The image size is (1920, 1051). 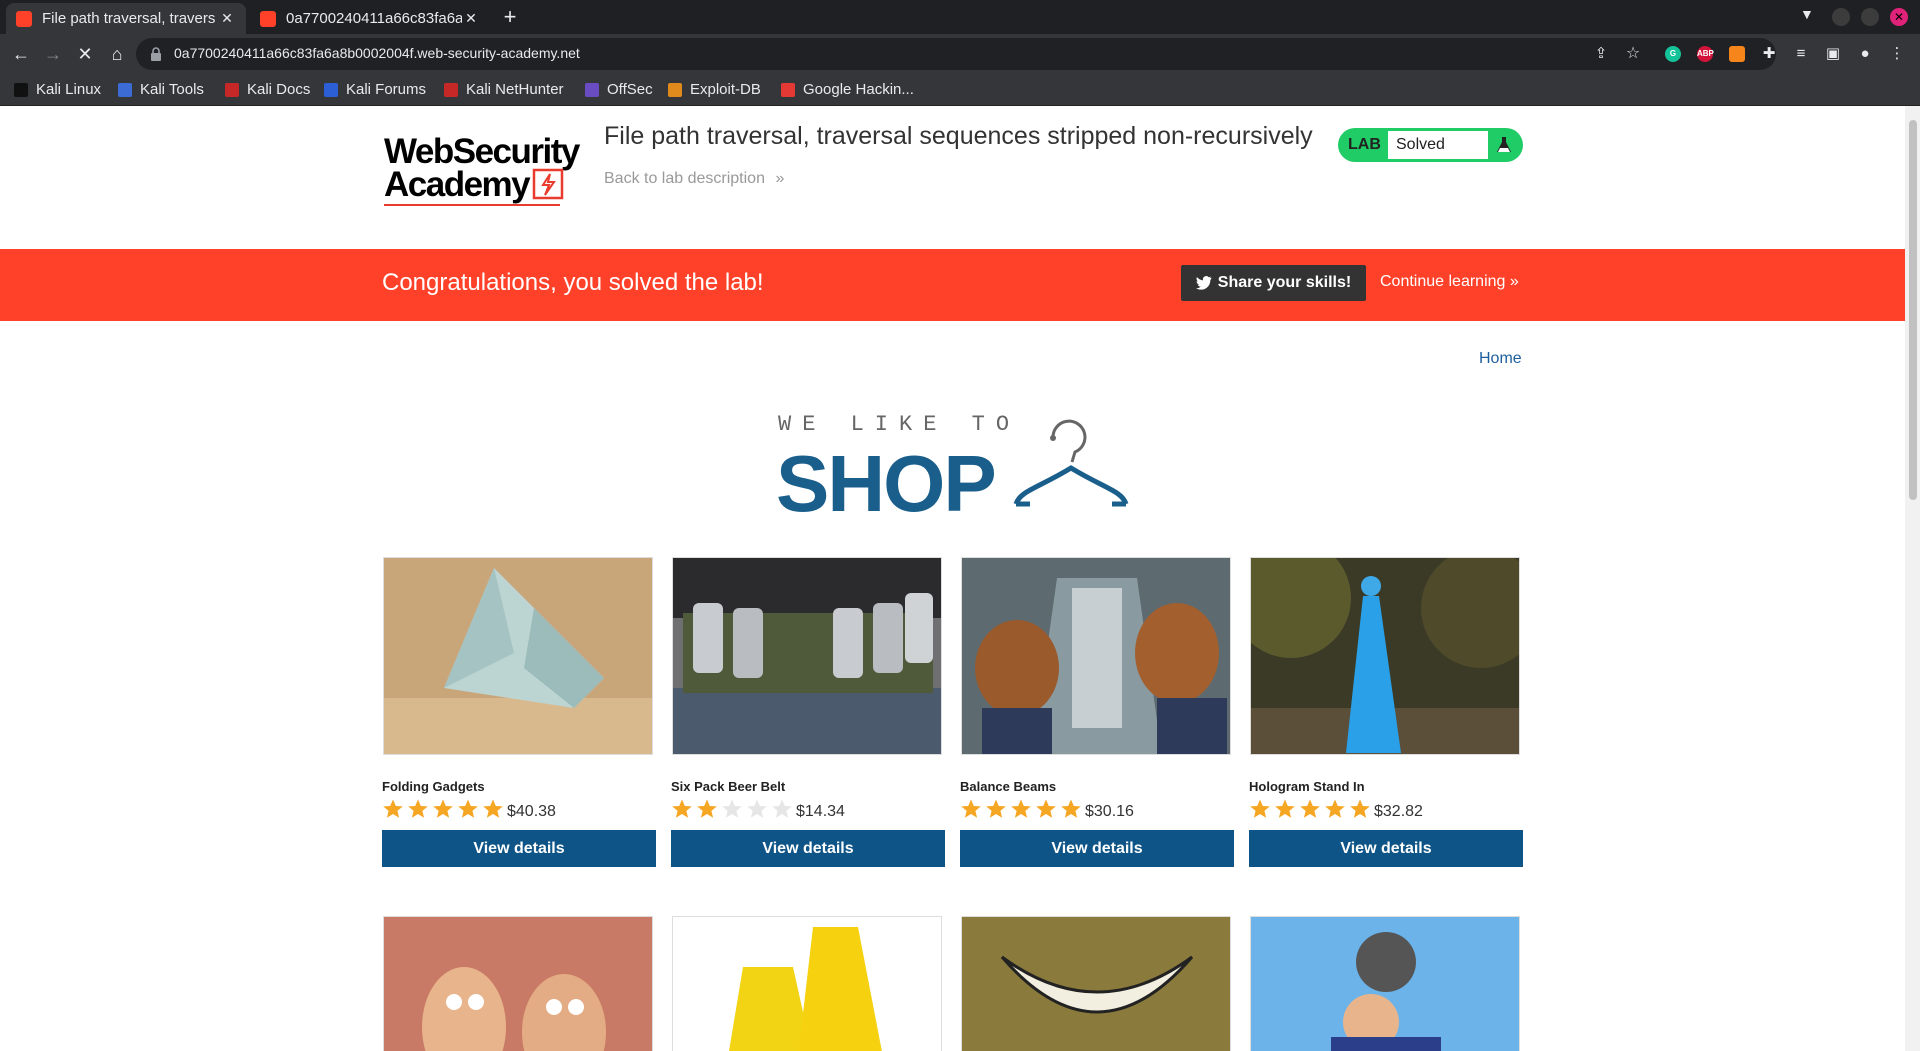 What do you see at coordinates (573, 282) in the screenshot?
I see `congrats-message: Congratulations, you solved the lab!` at bounding box center [573, 282].